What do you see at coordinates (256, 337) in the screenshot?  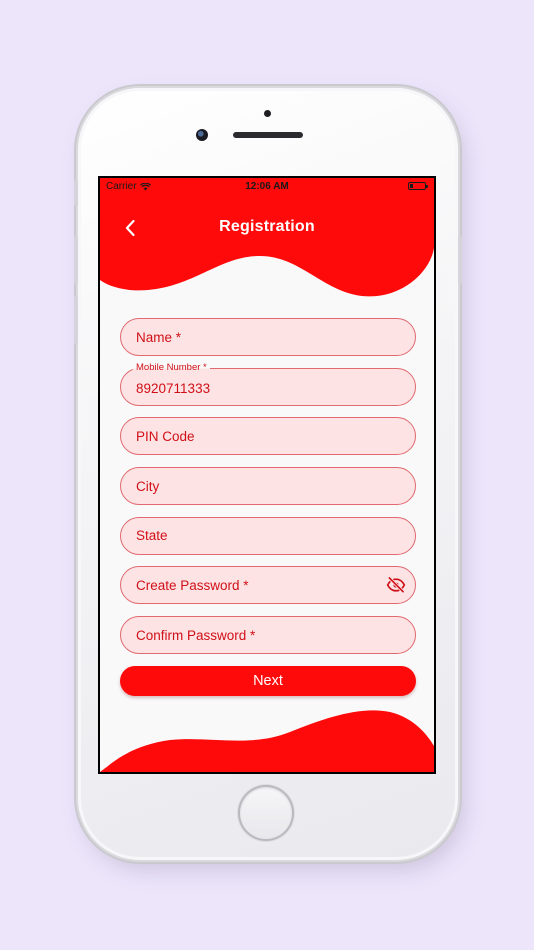 I see `name-input` at bounding box center [256, 337].